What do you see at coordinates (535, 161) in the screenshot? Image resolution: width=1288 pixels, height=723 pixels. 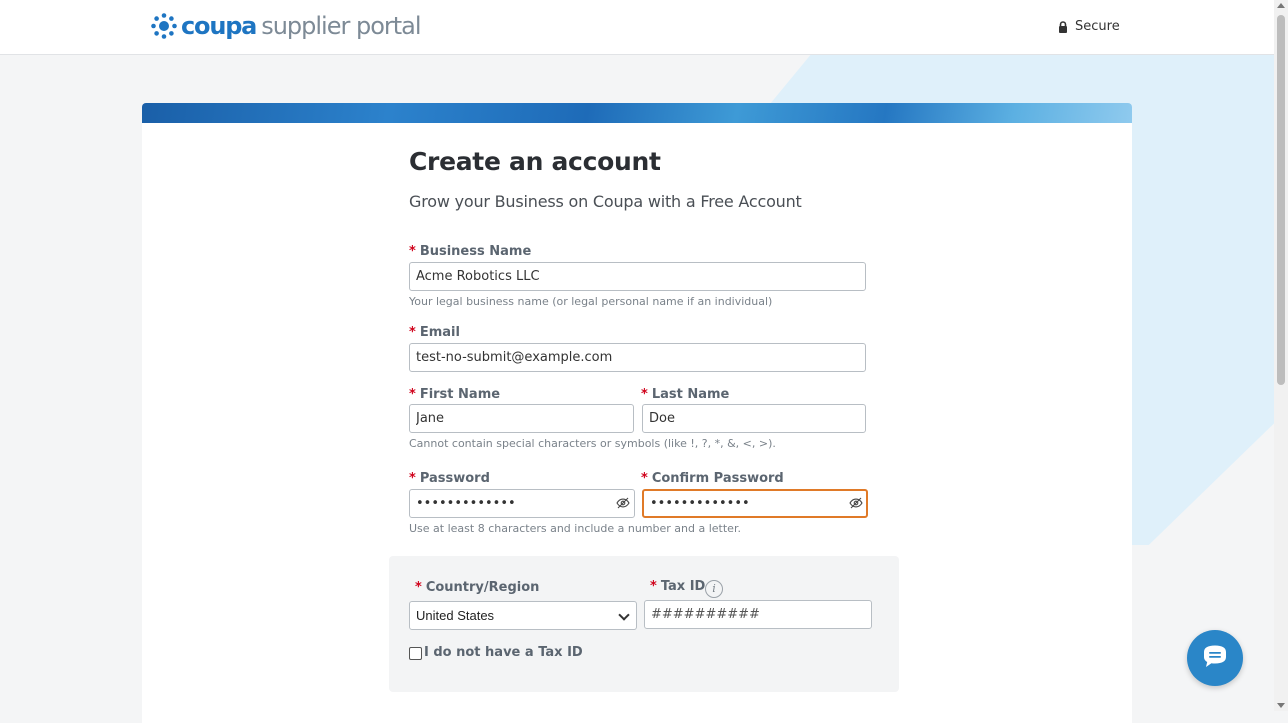 I see `page-title: Create an account` at bounding box center [535, 161].